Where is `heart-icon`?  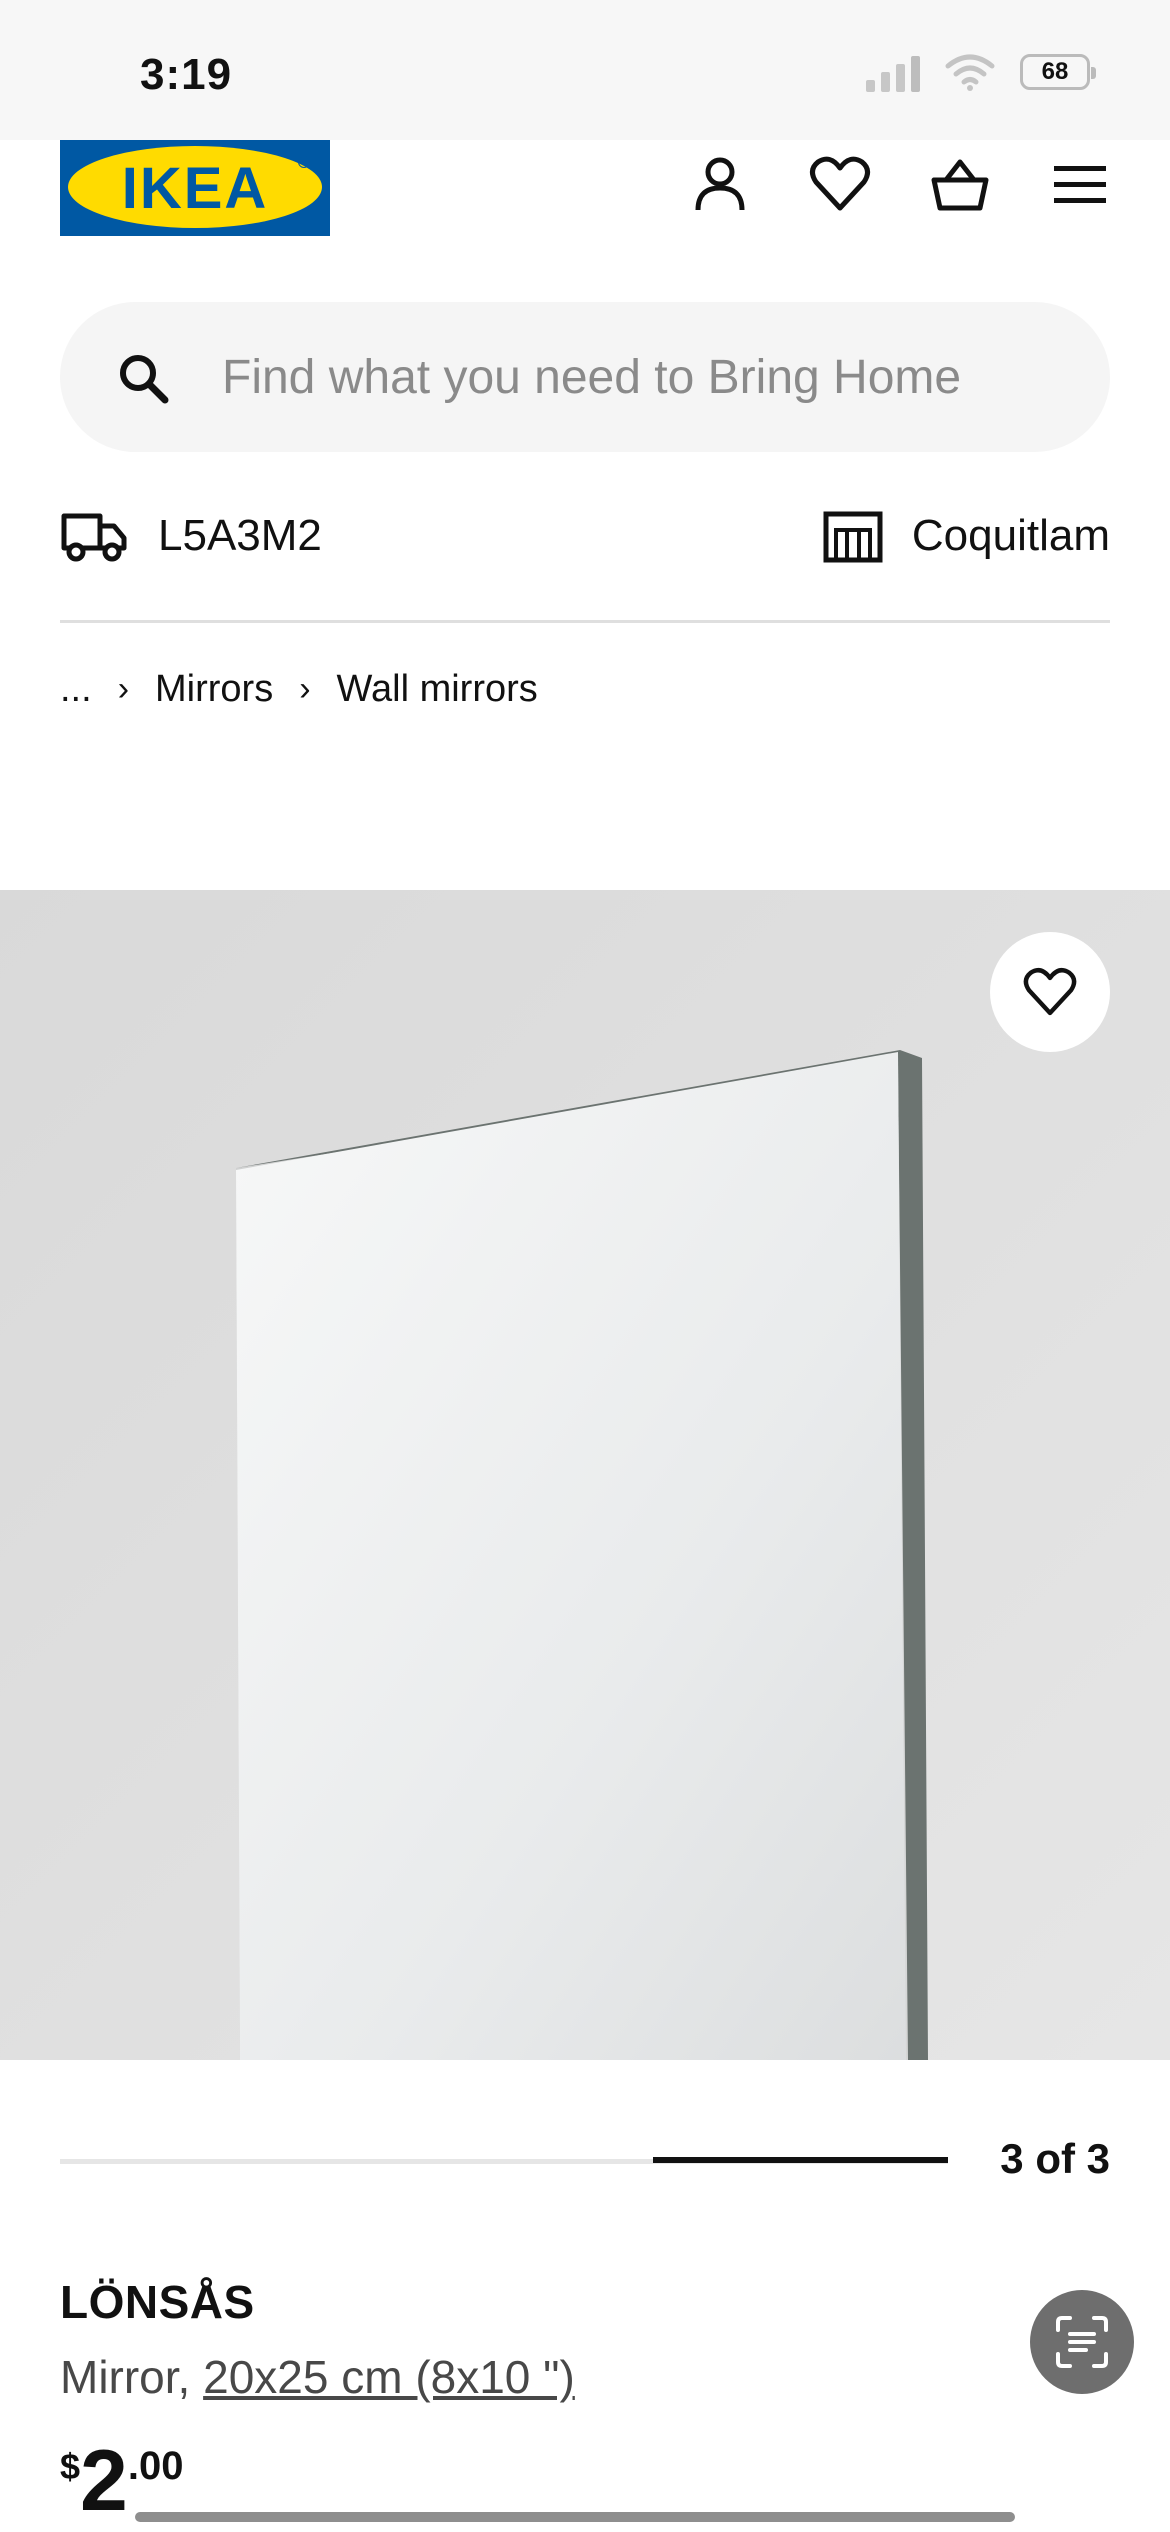
heart-icon is located at coordinates (1050, 992).